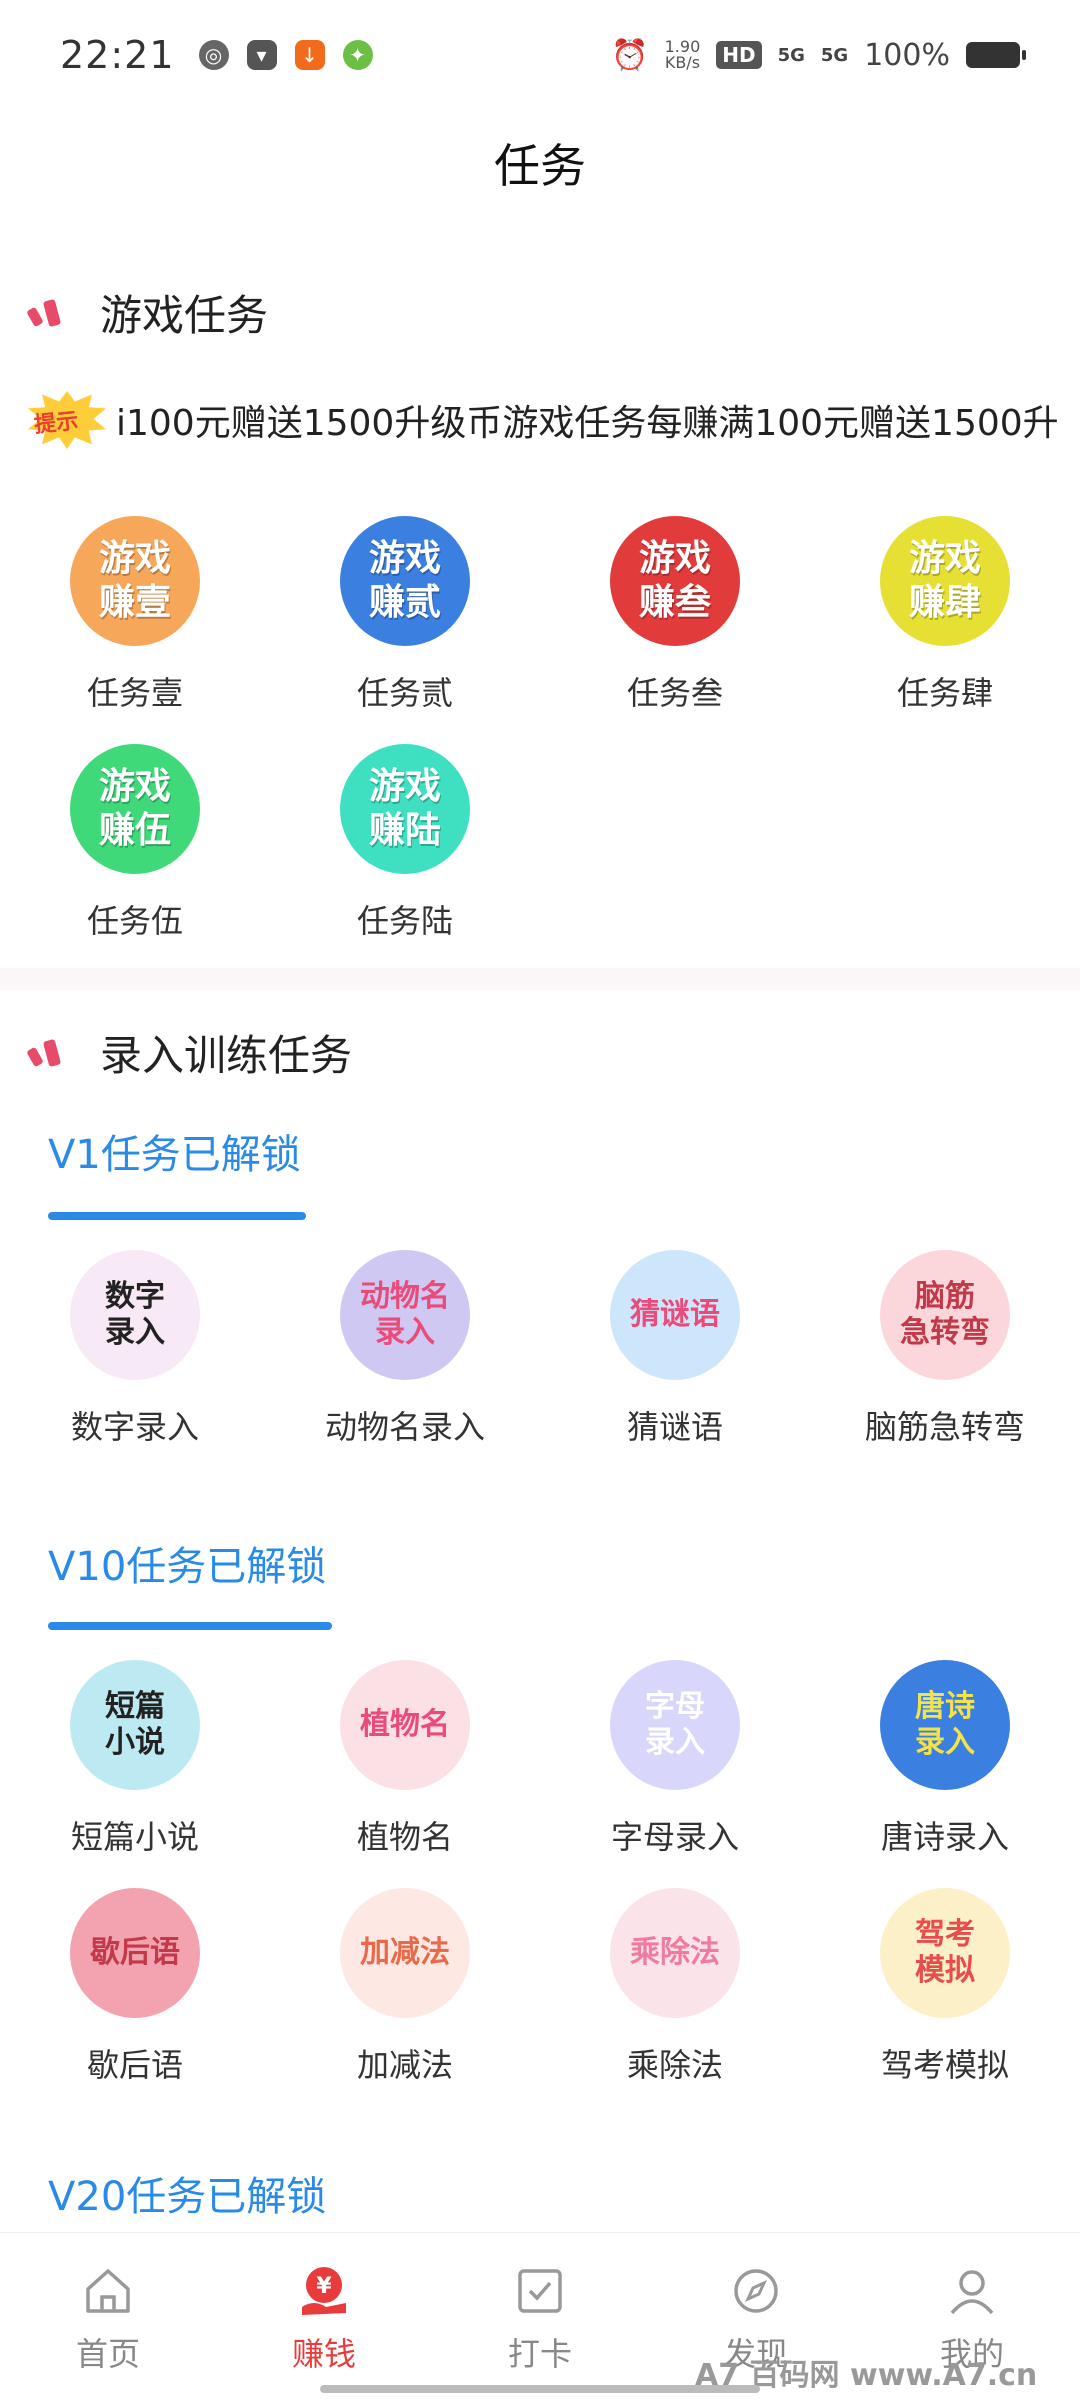 The height and width of the screenshot is (2400, 1080). Describe the element at coordinates (674, 693) in the screenshot. I see `task-label: 任务叁` at that location.